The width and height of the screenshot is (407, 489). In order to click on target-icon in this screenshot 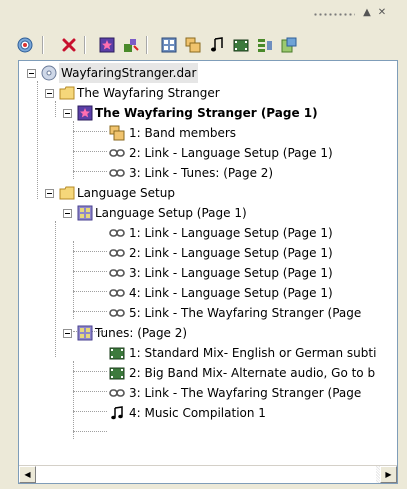, I will do `click(25, 45)`.